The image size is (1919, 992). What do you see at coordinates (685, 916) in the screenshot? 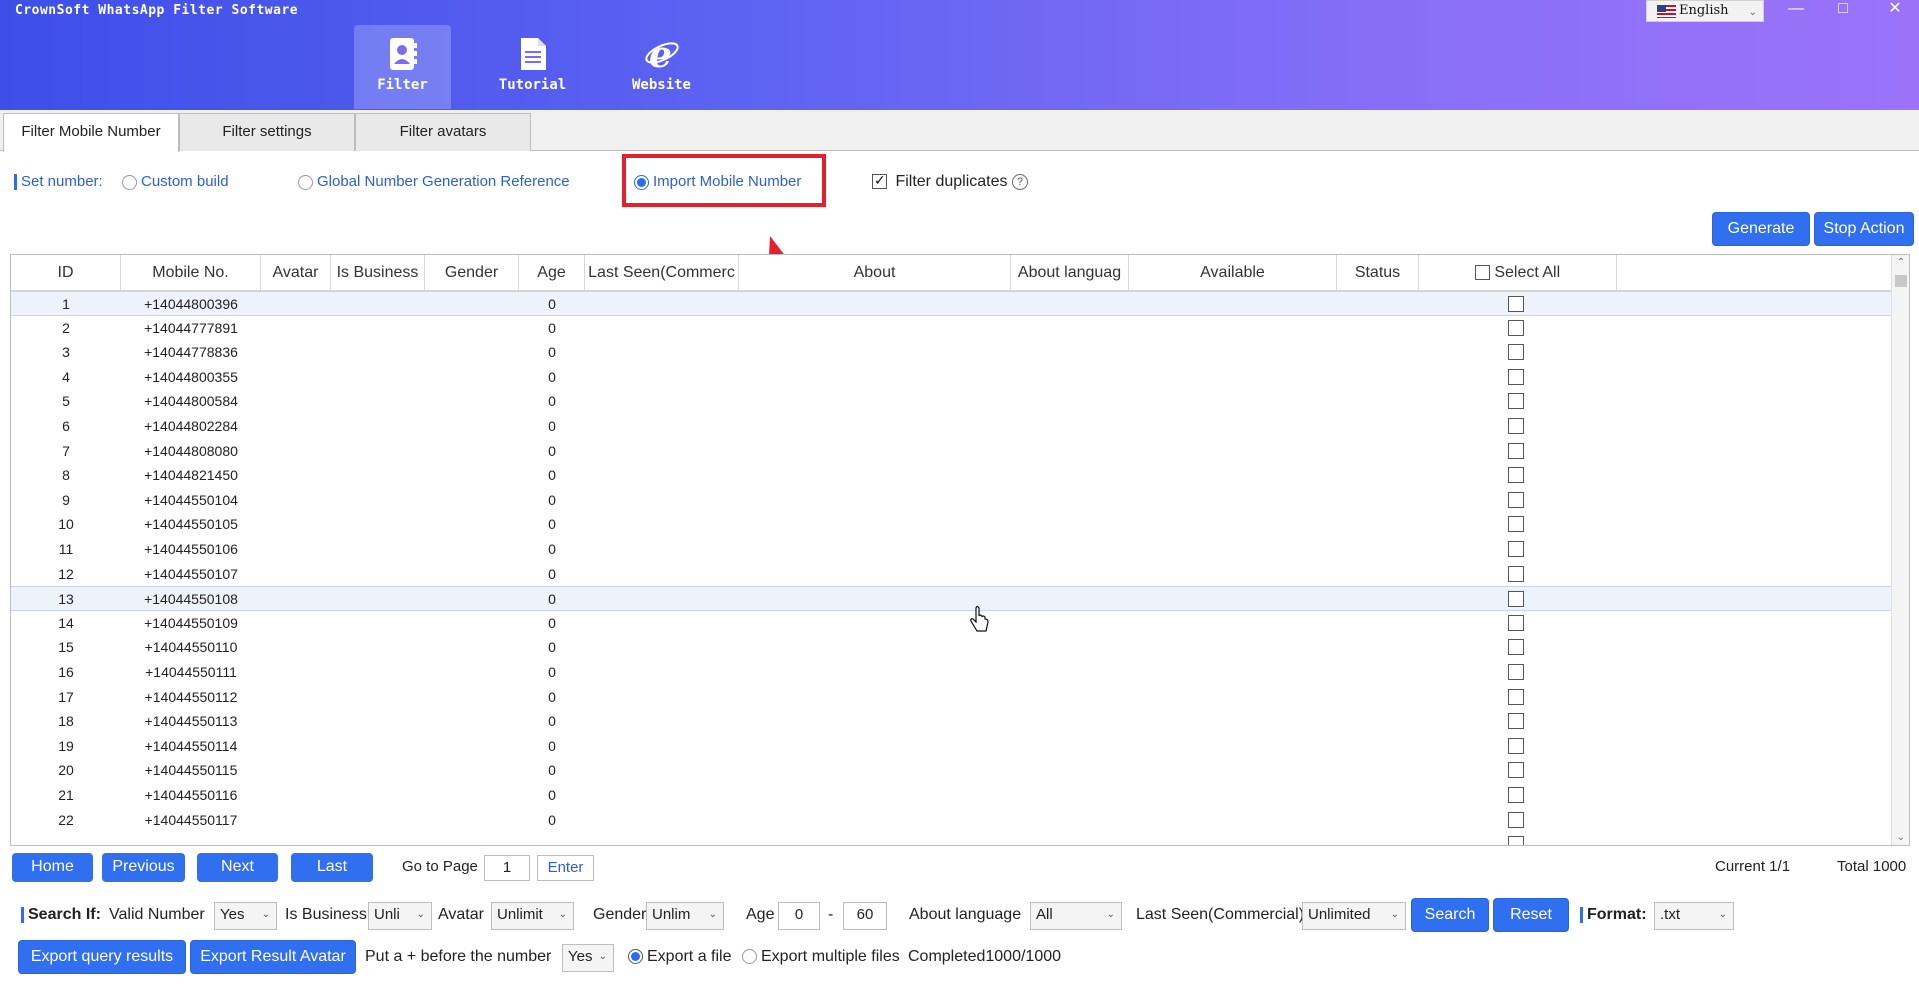
I see `gender-select: Unlim ⌄` at bounding box center [685, 916].